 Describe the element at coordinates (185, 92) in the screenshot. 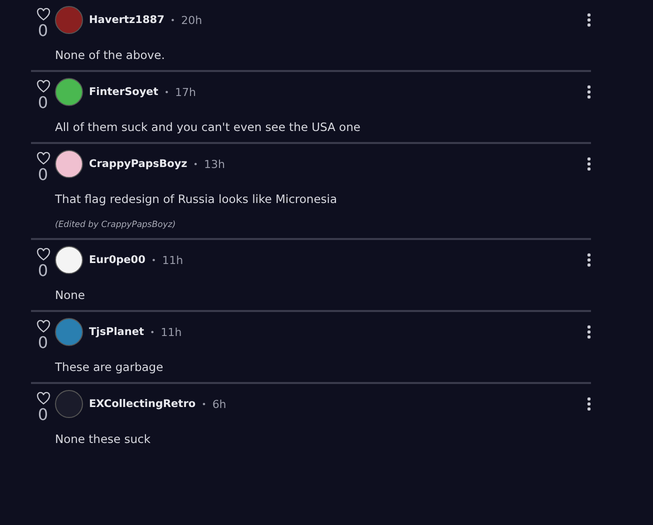

I see `timestamp: 17h` at that location.